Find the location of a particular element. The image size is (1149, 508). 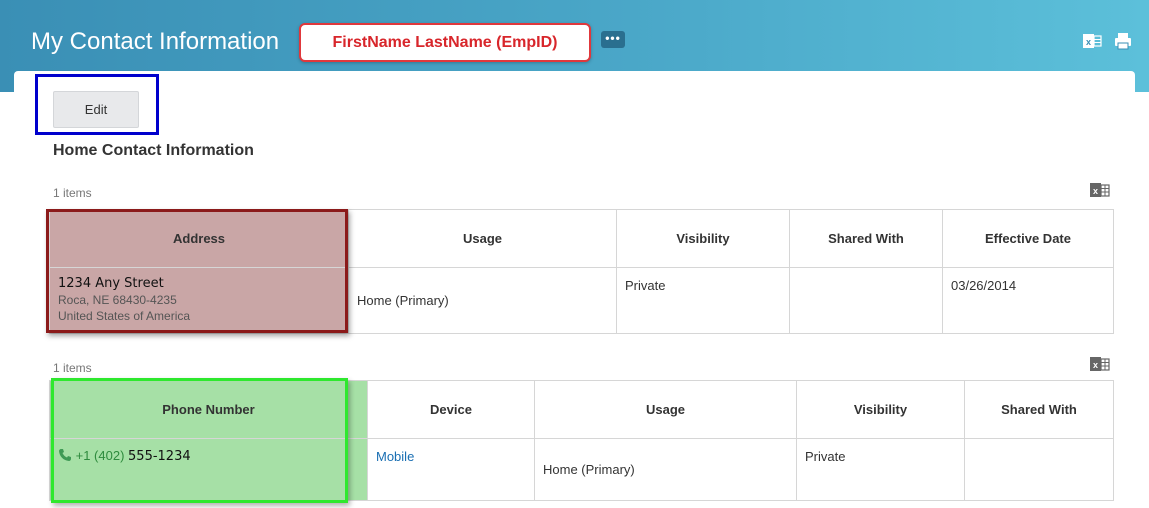

page-title: My Contact Information is located at coordinates (155, 41).